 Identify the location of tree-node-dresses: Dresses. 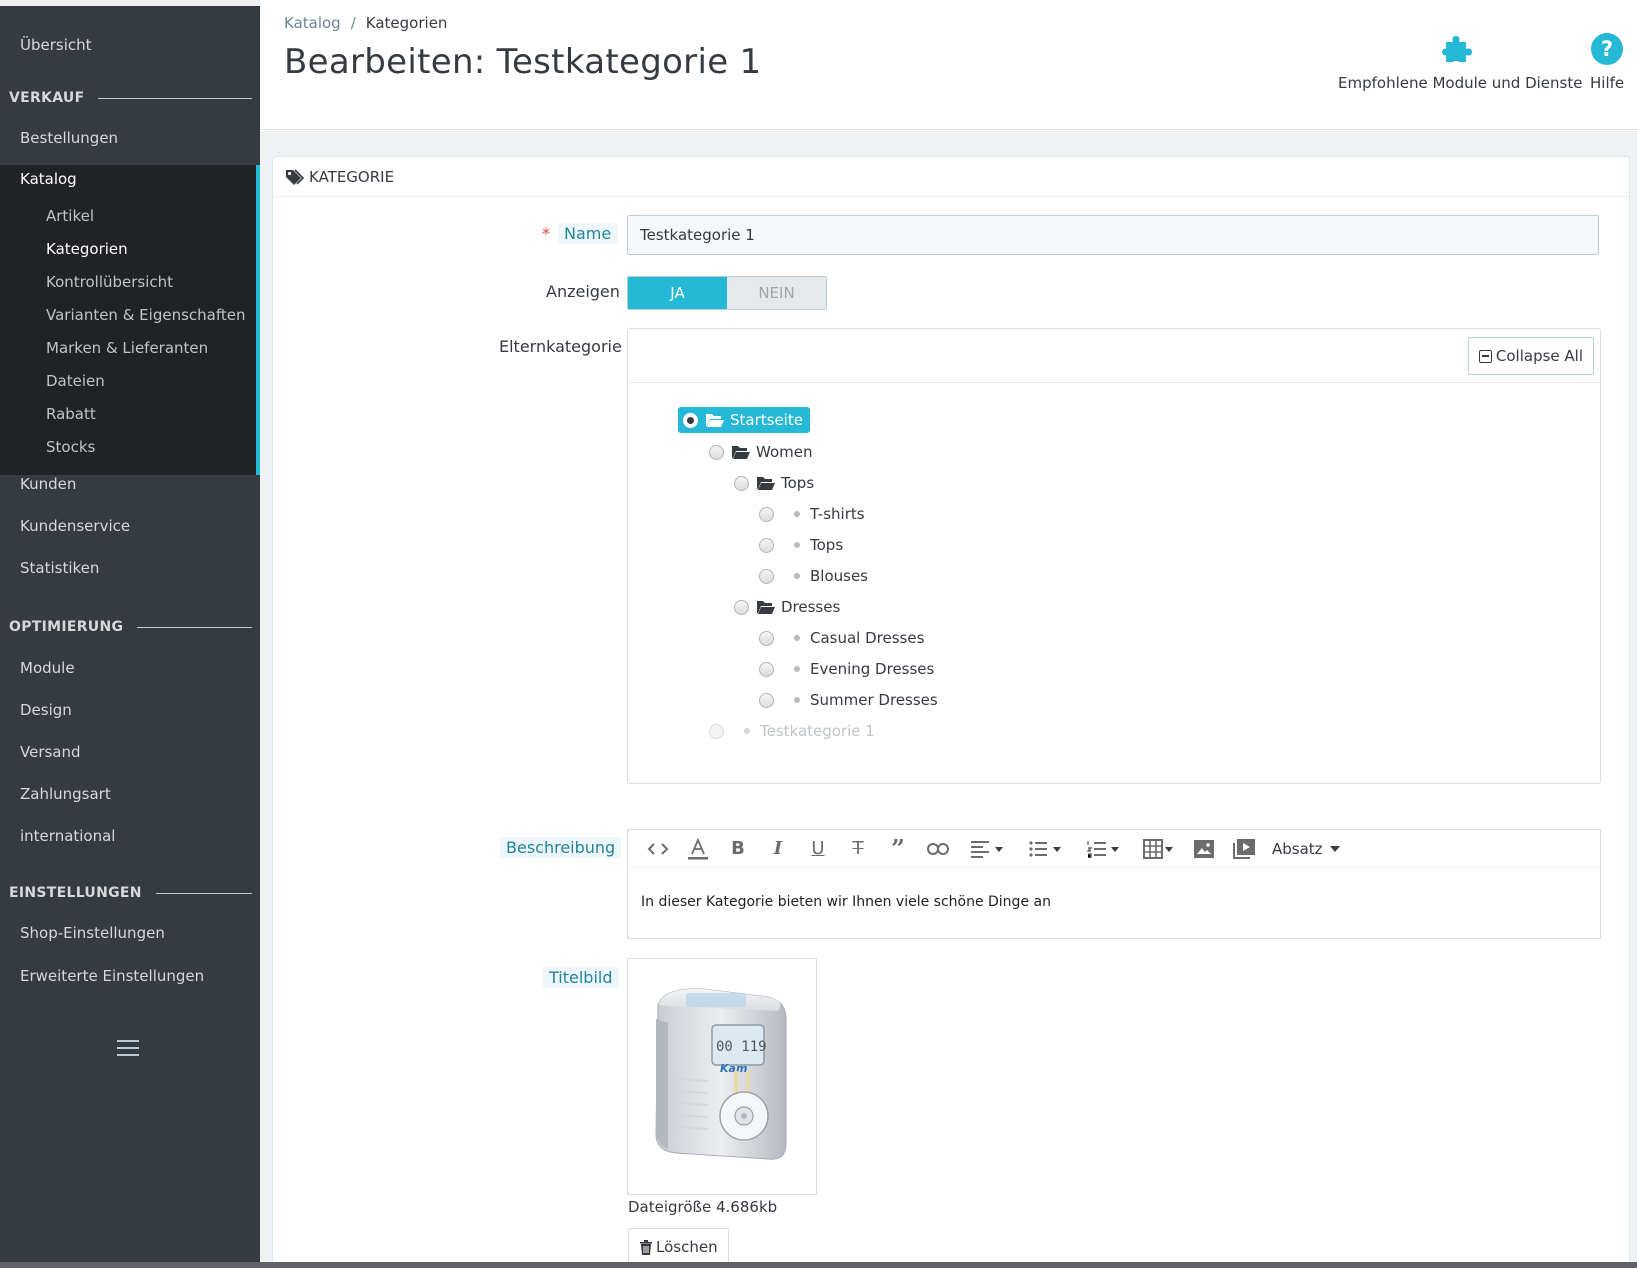
(787, 607).